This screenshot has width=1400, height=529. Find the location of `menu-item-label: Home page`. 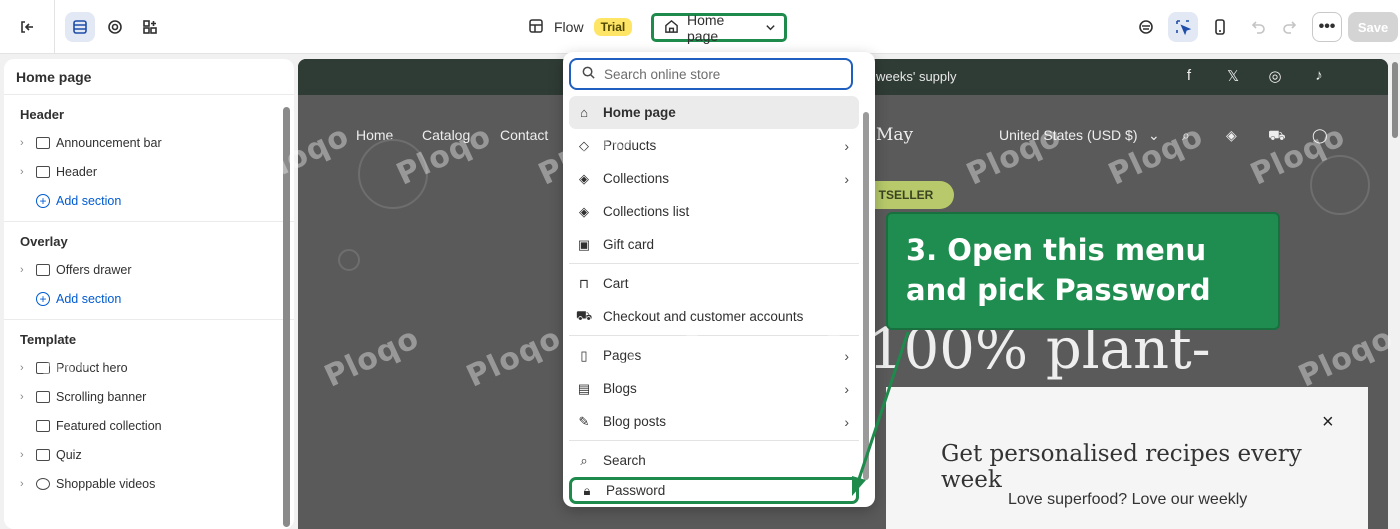

menu-item-label: Home page is located at coordinates (639, 112).